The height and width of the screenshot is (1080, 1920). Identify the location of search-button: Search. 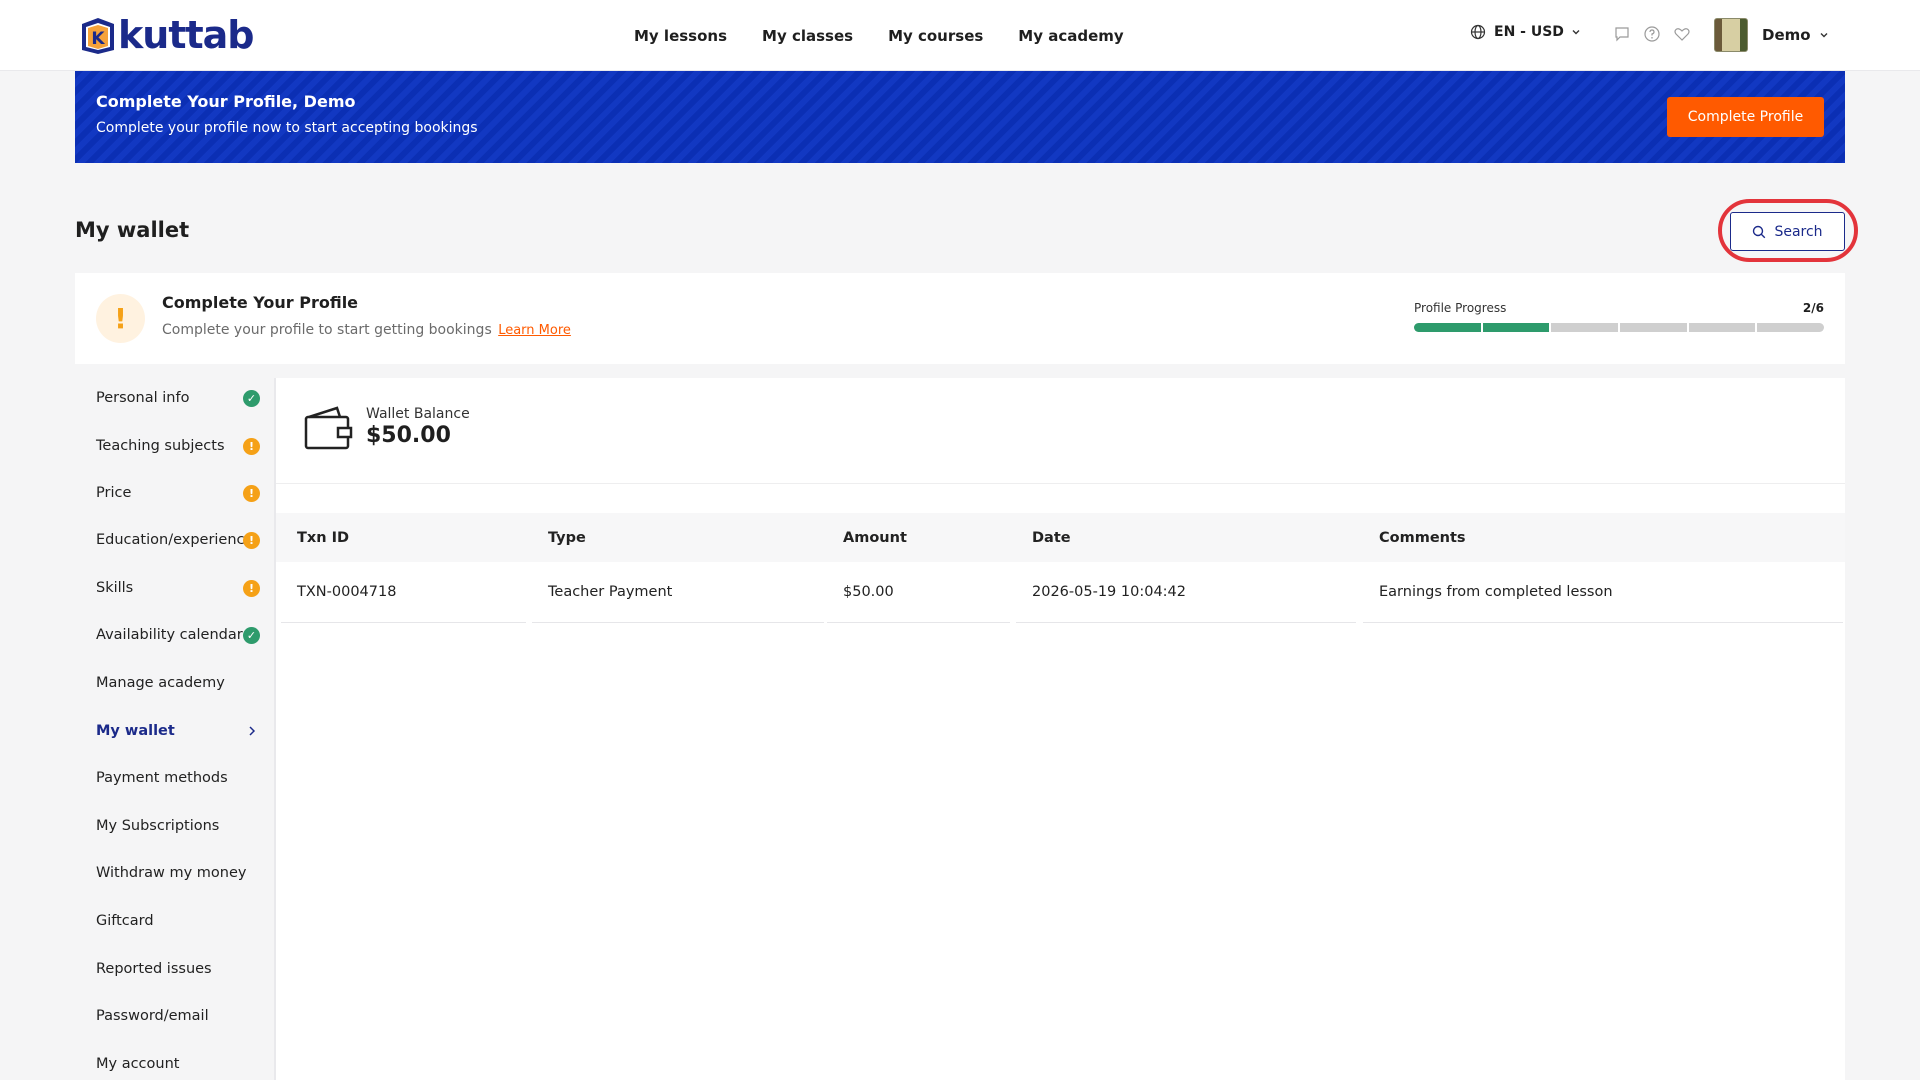
(1787, 231).